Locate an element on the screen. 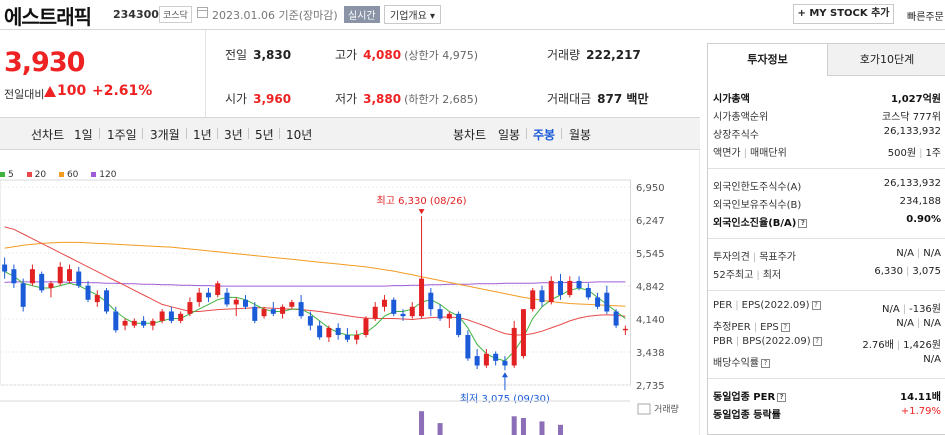 The image size is (945, 435). change-label: 전일대비 is located at coordinates (24, 94).